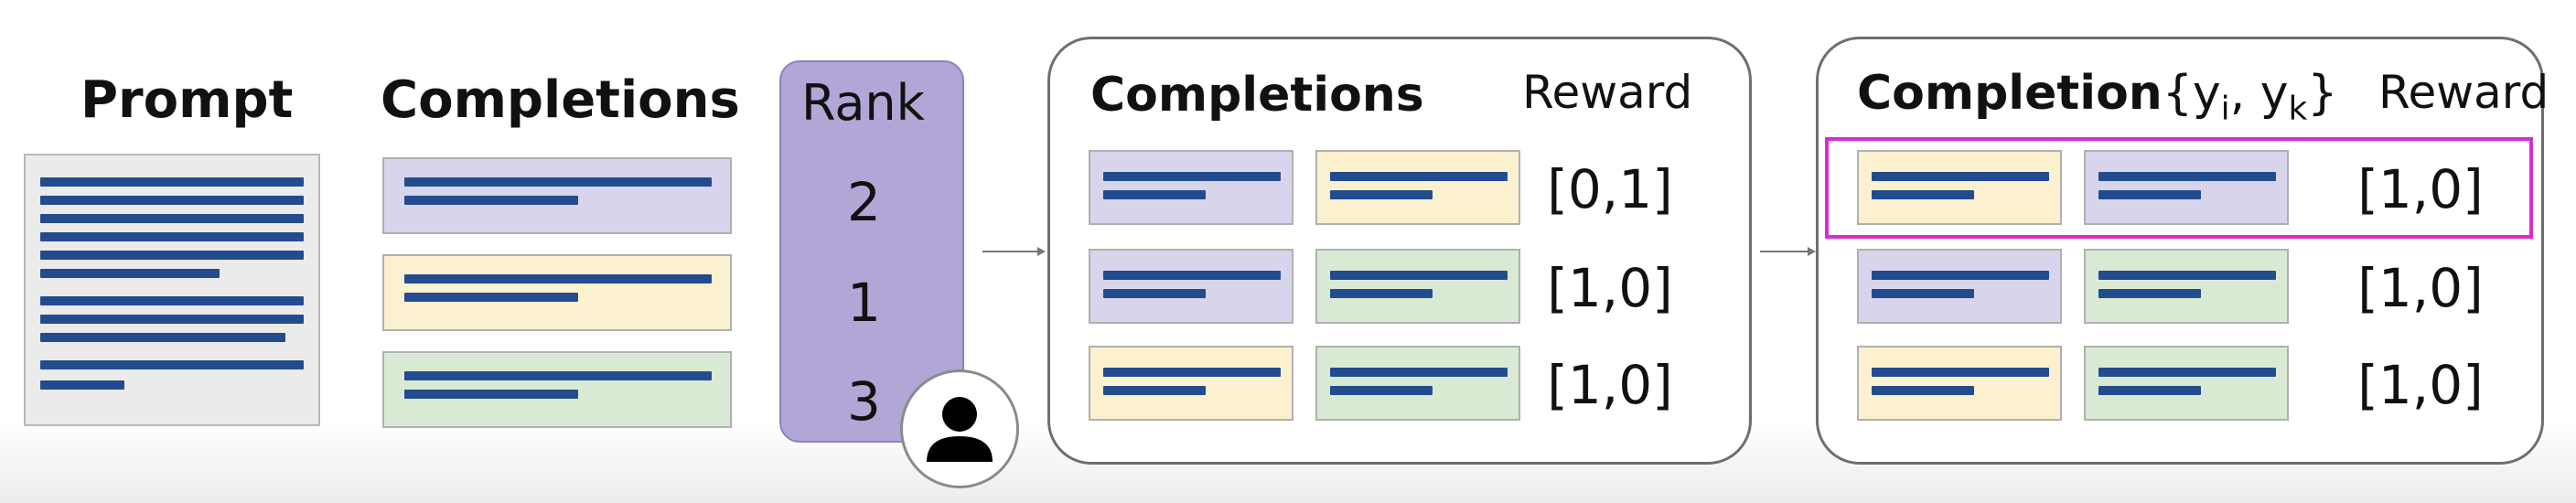  What do you see at coordinates (2322, 93) in the screenshot?
I see `pair-close: }` at bounding box center [2322, 93].